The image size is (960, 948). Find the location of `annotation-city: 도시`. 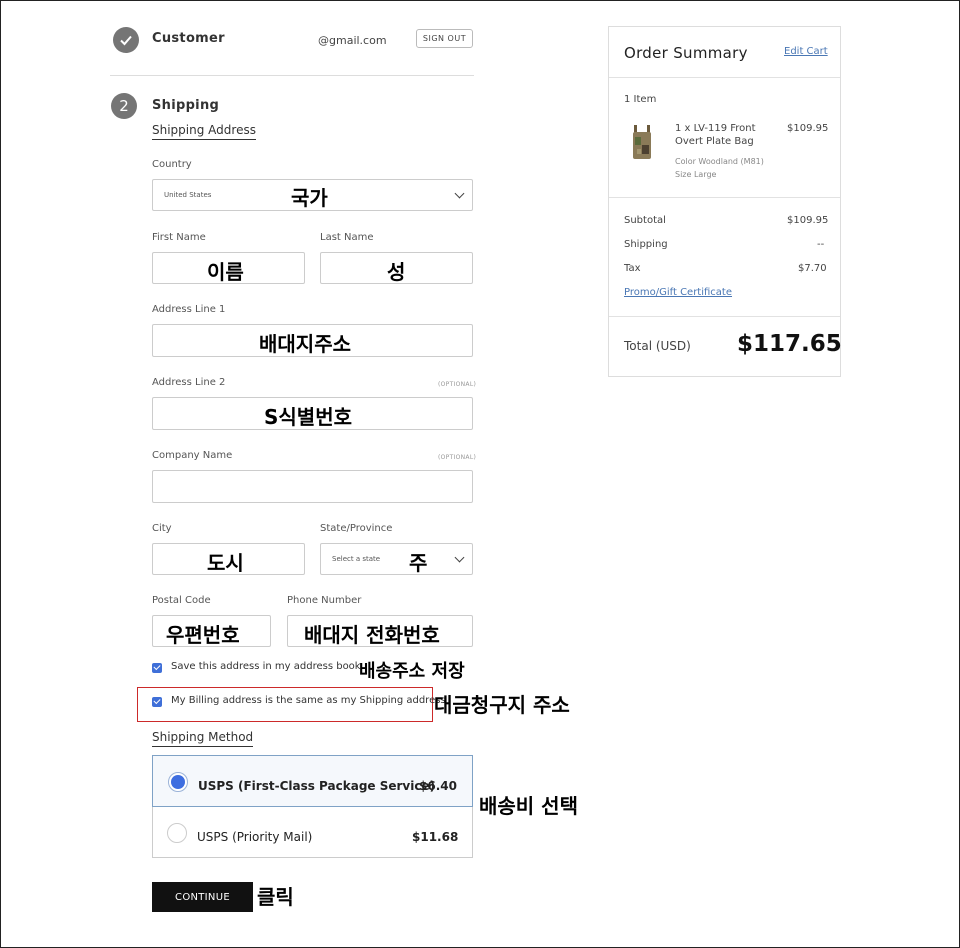

annotation-city: 도시 is located at coordinates (225, 563).